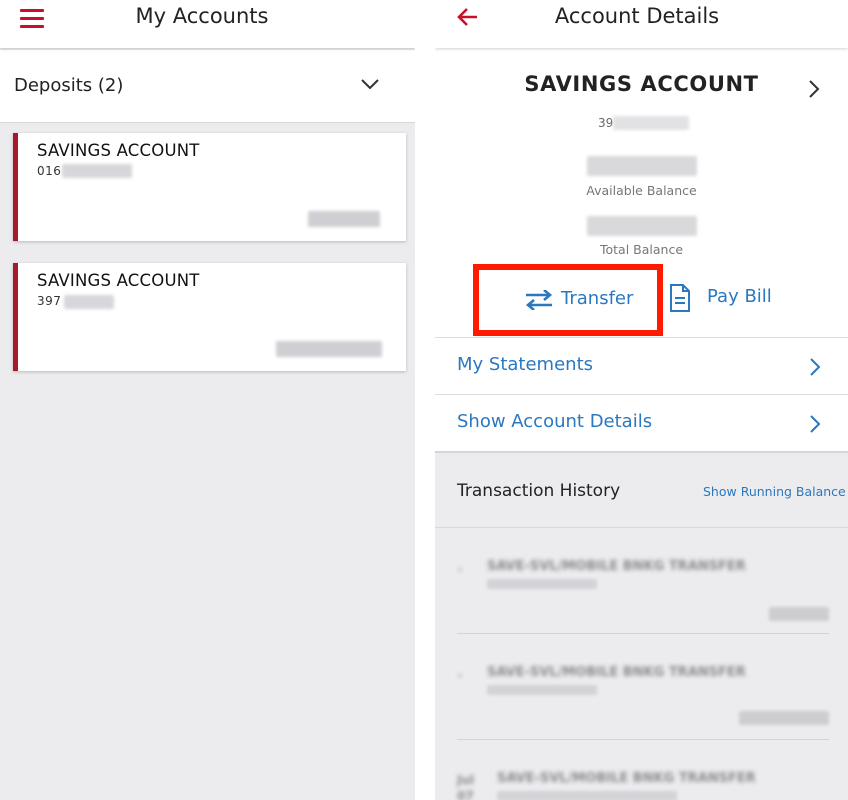 The height and width of the screenshot is (800, 848). What do you see at coordinates (69, 85) in the screenshot?
I see `deposits-label: Deposits (2)` at bounding box center [69, 85].